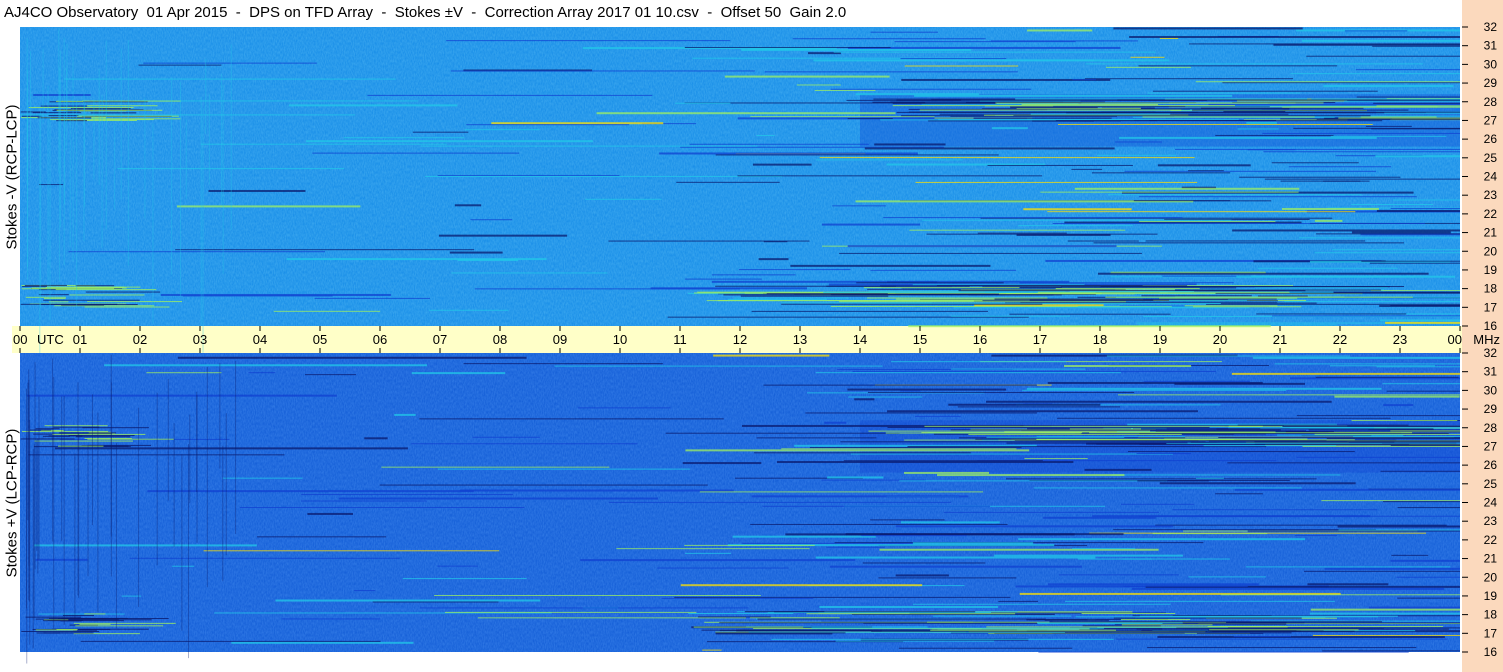 The width and height of the screenshot is (1503, 672). Describe the element at coordinates (440, 339) in the screenshot. I see `time-tick-label: 07` at that location.